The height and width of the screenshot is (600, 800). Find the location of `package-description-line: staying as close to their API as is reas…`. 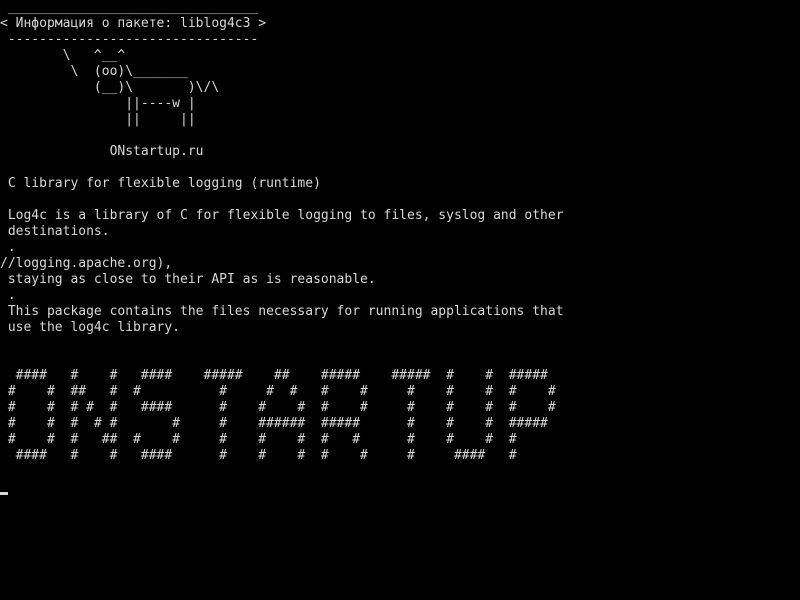

package-description-line: staying as close to their API as is reas… is located at coordinates (188, 279).